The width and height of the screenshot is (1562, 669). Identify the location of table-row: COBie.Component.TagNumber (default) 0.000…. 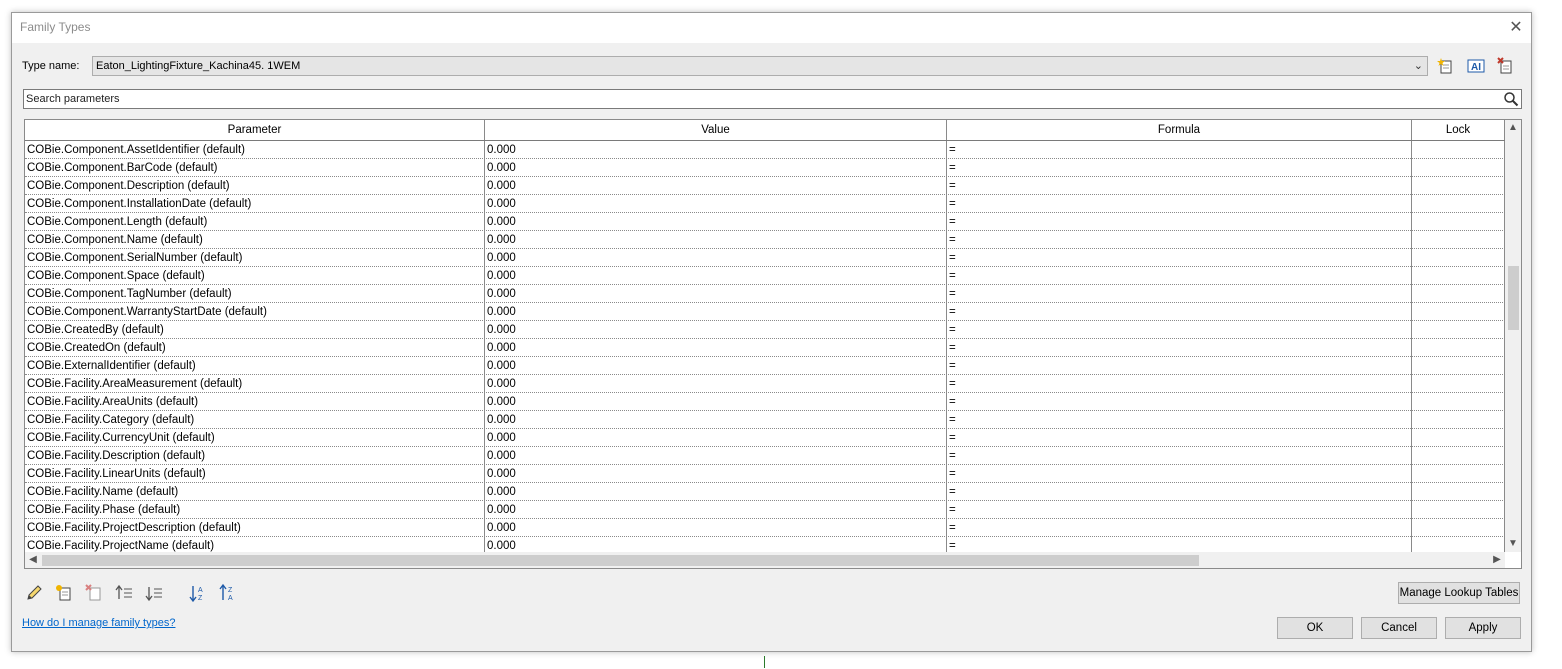
(765, 294).